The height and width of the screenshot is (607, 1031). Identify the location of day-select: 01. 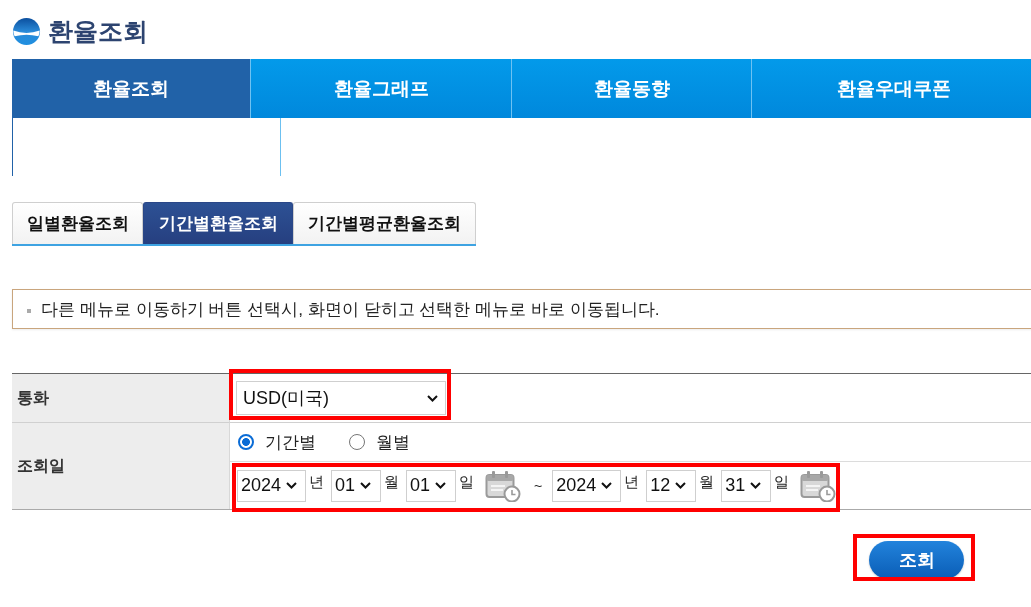
(431, 485).